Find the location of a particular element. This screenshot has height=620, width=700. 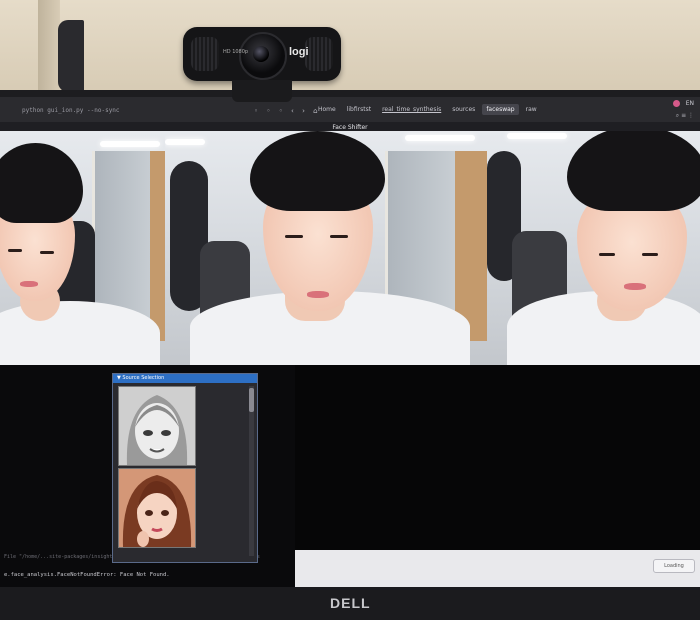

webcam-lens is located at coordinates (261, 54).